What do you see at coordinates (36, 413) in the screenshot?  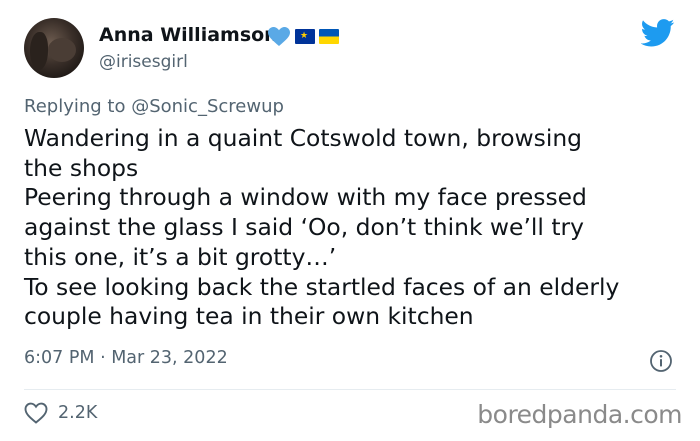 I see `heart-outline-icon` at bounding box center [36, 413].